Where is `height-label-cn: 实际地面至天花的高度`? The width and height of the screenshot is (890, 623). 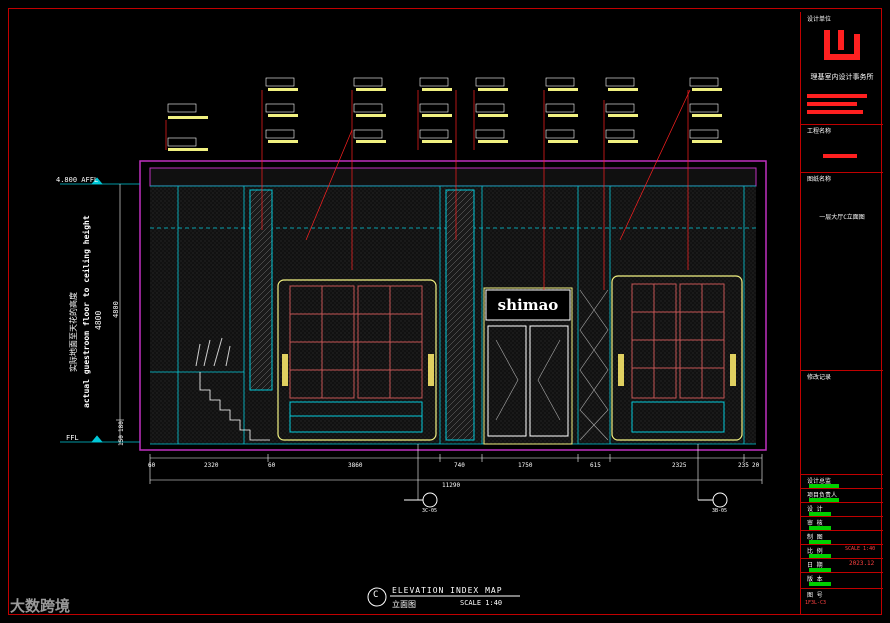
height-label-cn: 实际地面至天花的高度 is located at coordinates (73, 332).